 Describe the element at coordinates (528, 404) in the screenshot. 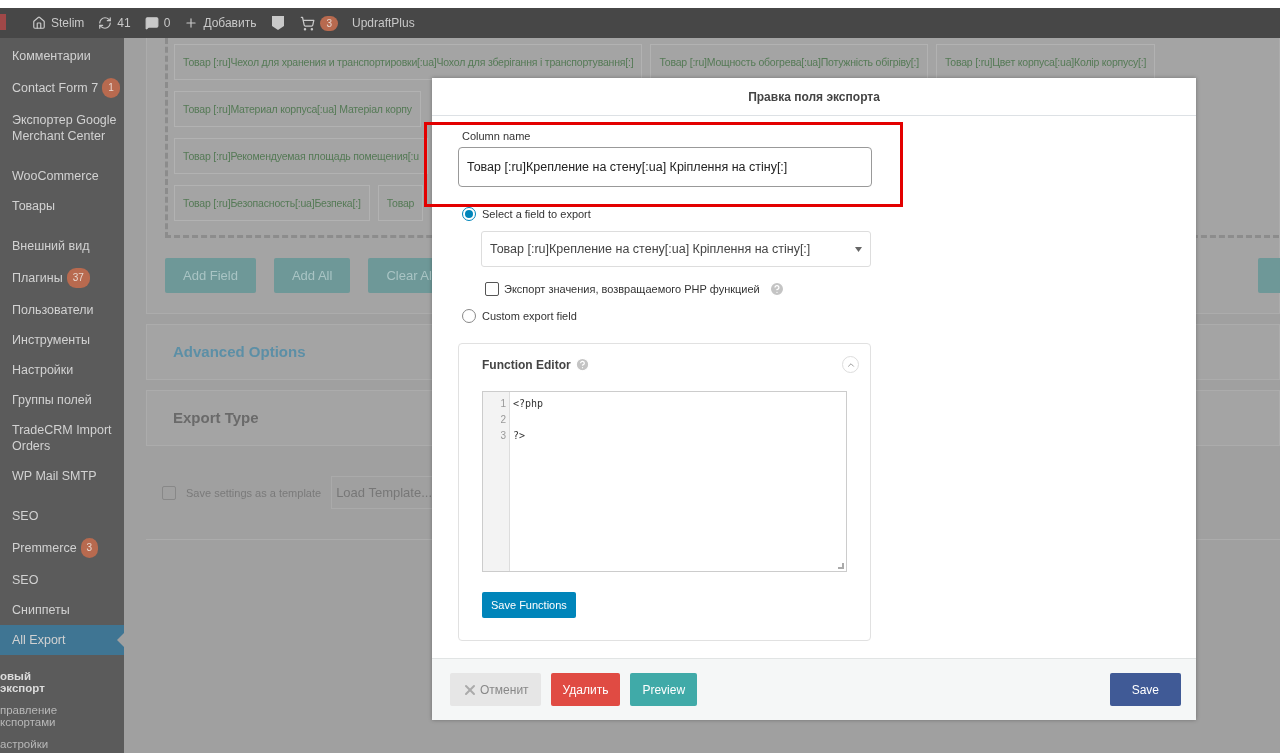

I see `code-line: <?php` at that location.